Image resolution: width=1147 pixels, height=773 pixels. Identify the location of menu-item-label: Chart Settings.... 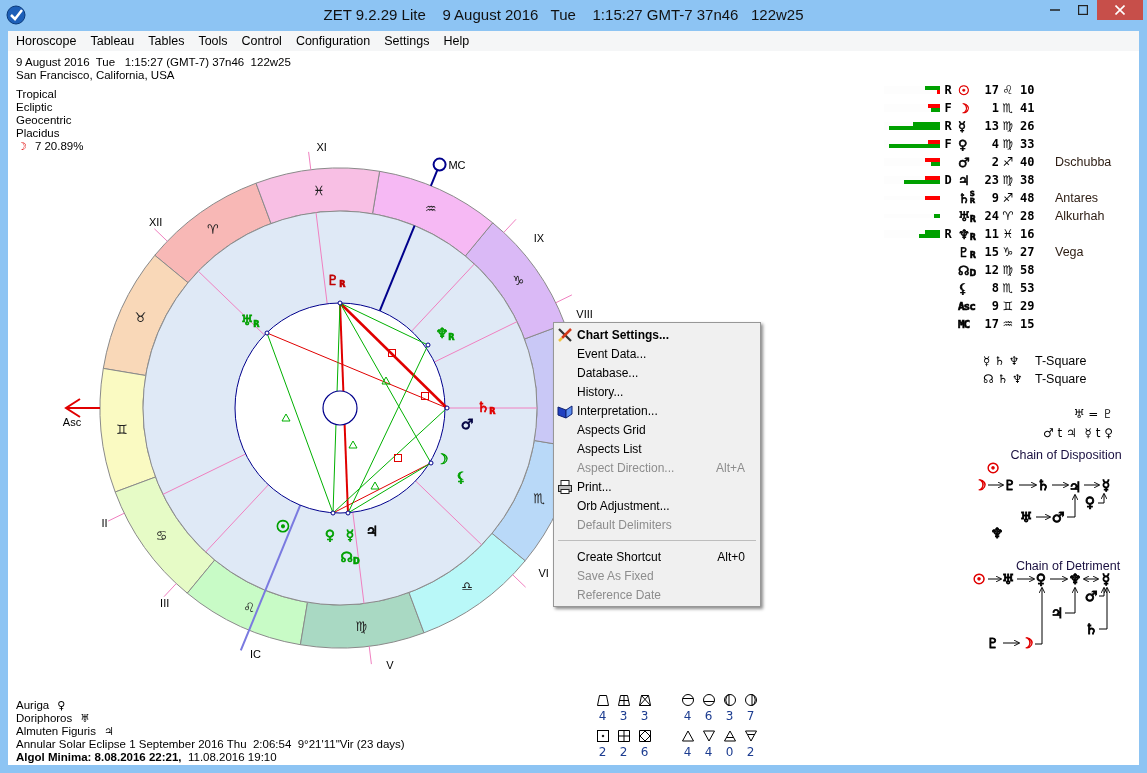
(623, 334).